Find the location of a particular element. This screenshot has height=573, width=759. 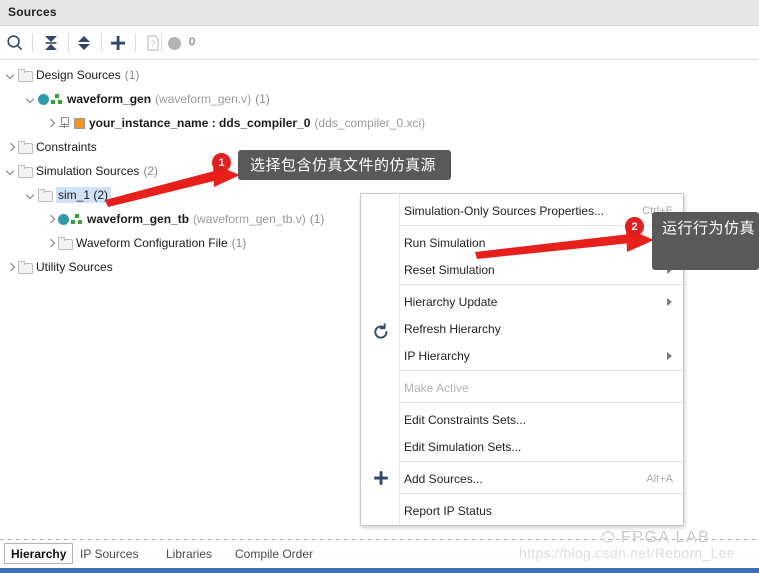

tree-row-sim-1: sim_1 (2) is located at coordinates (68, 195).